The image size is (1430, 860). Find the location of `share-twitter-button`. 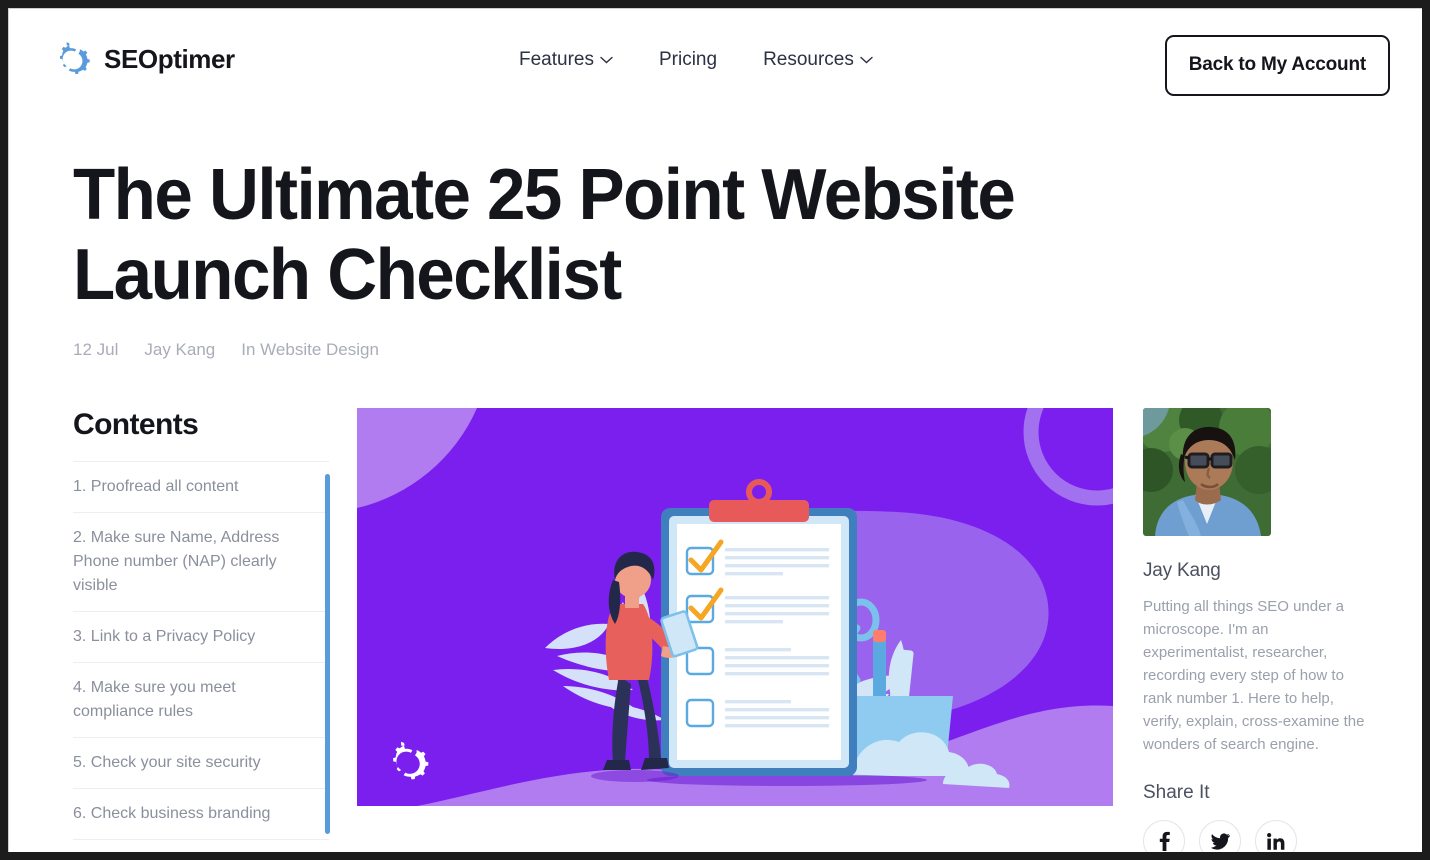

share-twitter-button is located at coordinates (1220, 836).